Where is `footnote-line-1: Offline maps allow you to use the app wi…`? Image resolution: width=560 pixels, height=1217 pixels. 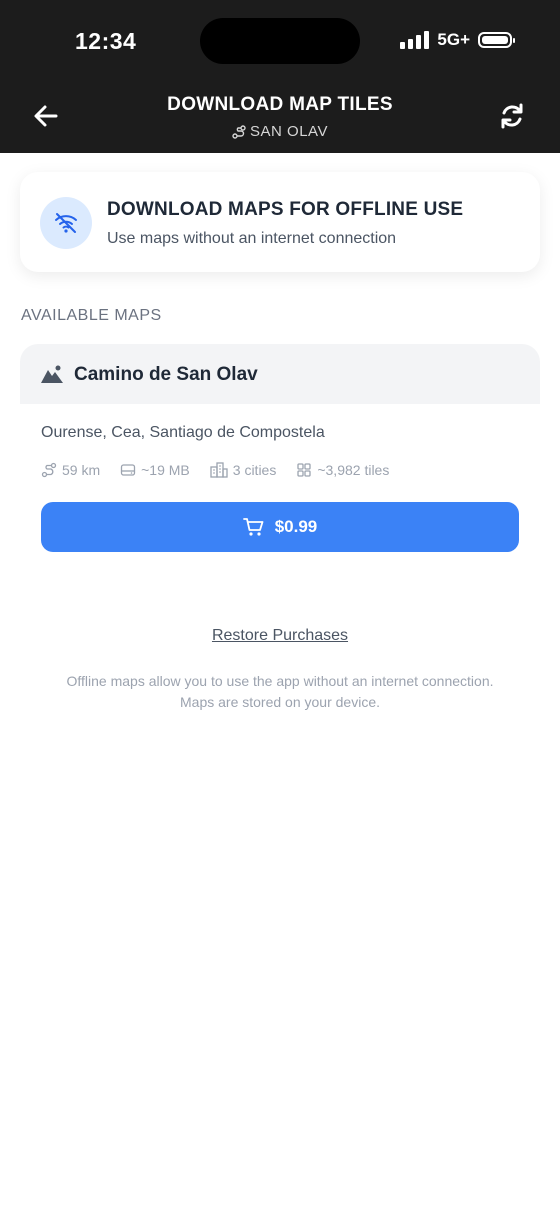 footnote-line-1: Offline maps allow you to use the app wi… is located at coordinates (280, 681).